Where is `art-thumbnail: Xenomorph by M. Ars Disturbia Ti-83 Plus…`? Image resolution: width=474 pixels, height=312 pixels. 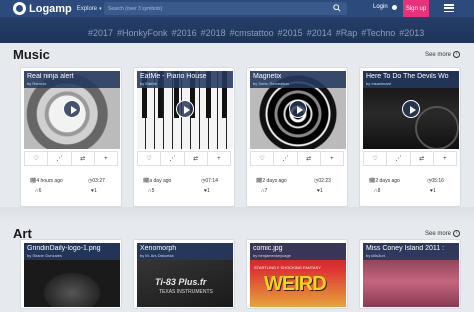
art-thumbnail: Xenomorph by M. Ars Disturbia Ti-83 Plus… is located at coordinates (185, 275).